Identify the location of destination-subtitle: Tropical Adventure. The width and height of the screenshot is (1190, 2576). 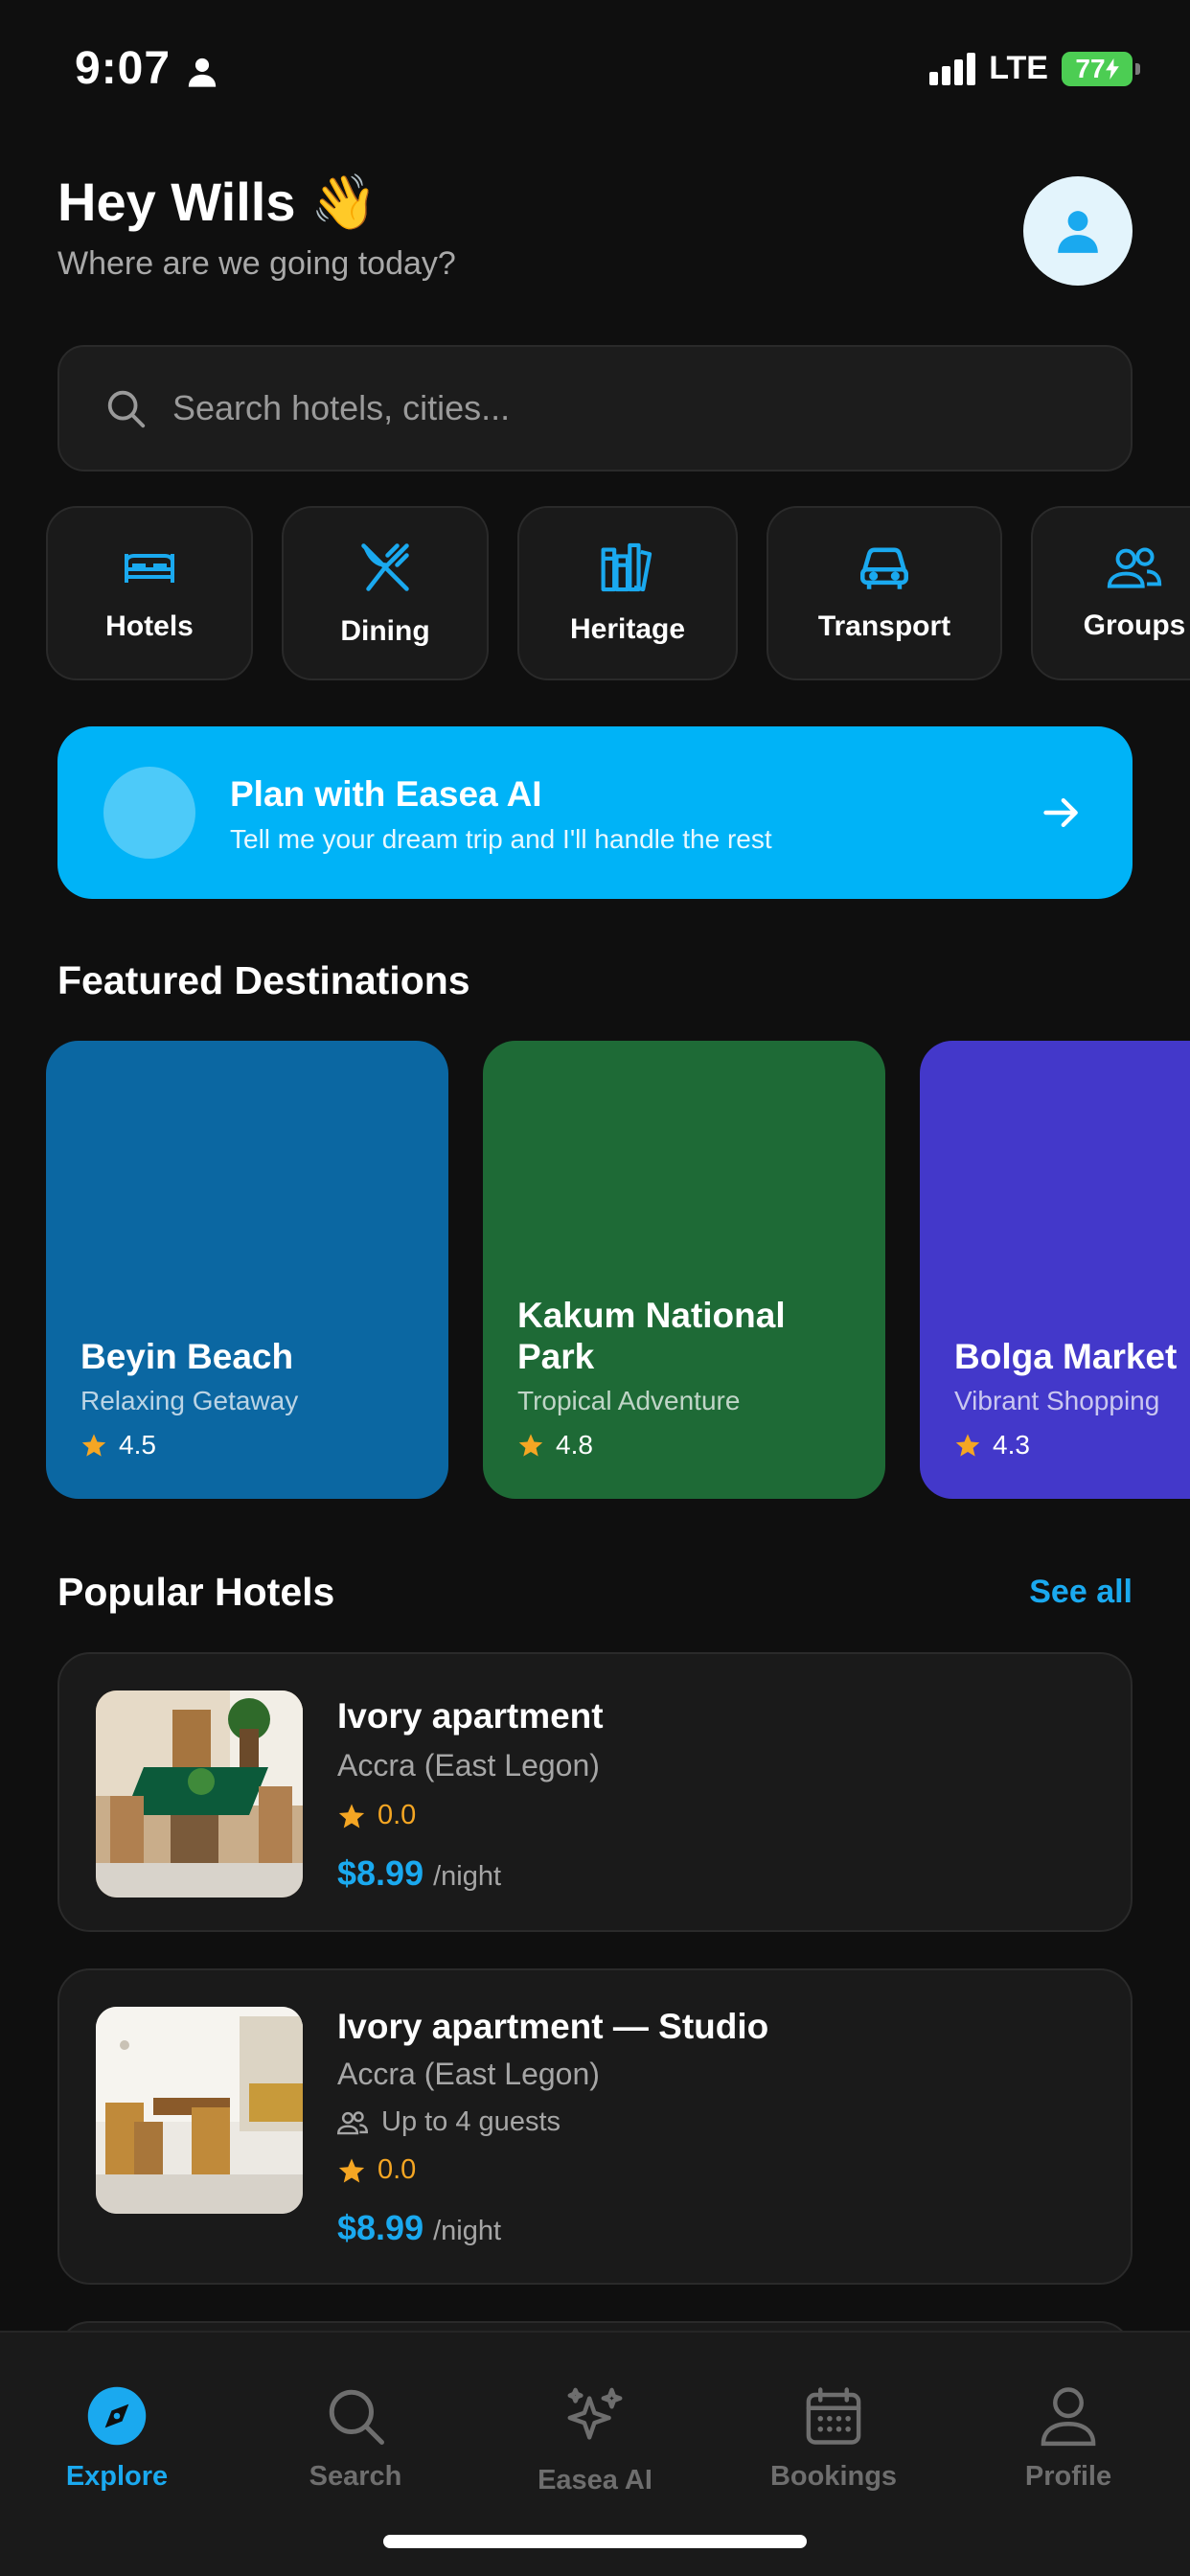
(629, 1400).